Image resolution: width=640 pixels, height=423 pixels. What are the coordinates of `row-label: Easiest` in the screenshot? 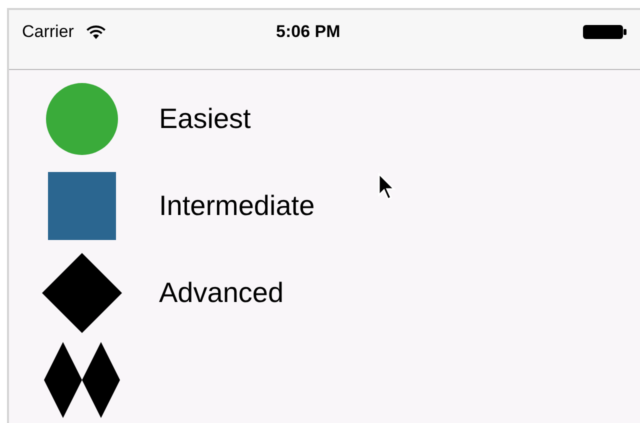 It's located at (205, 119).